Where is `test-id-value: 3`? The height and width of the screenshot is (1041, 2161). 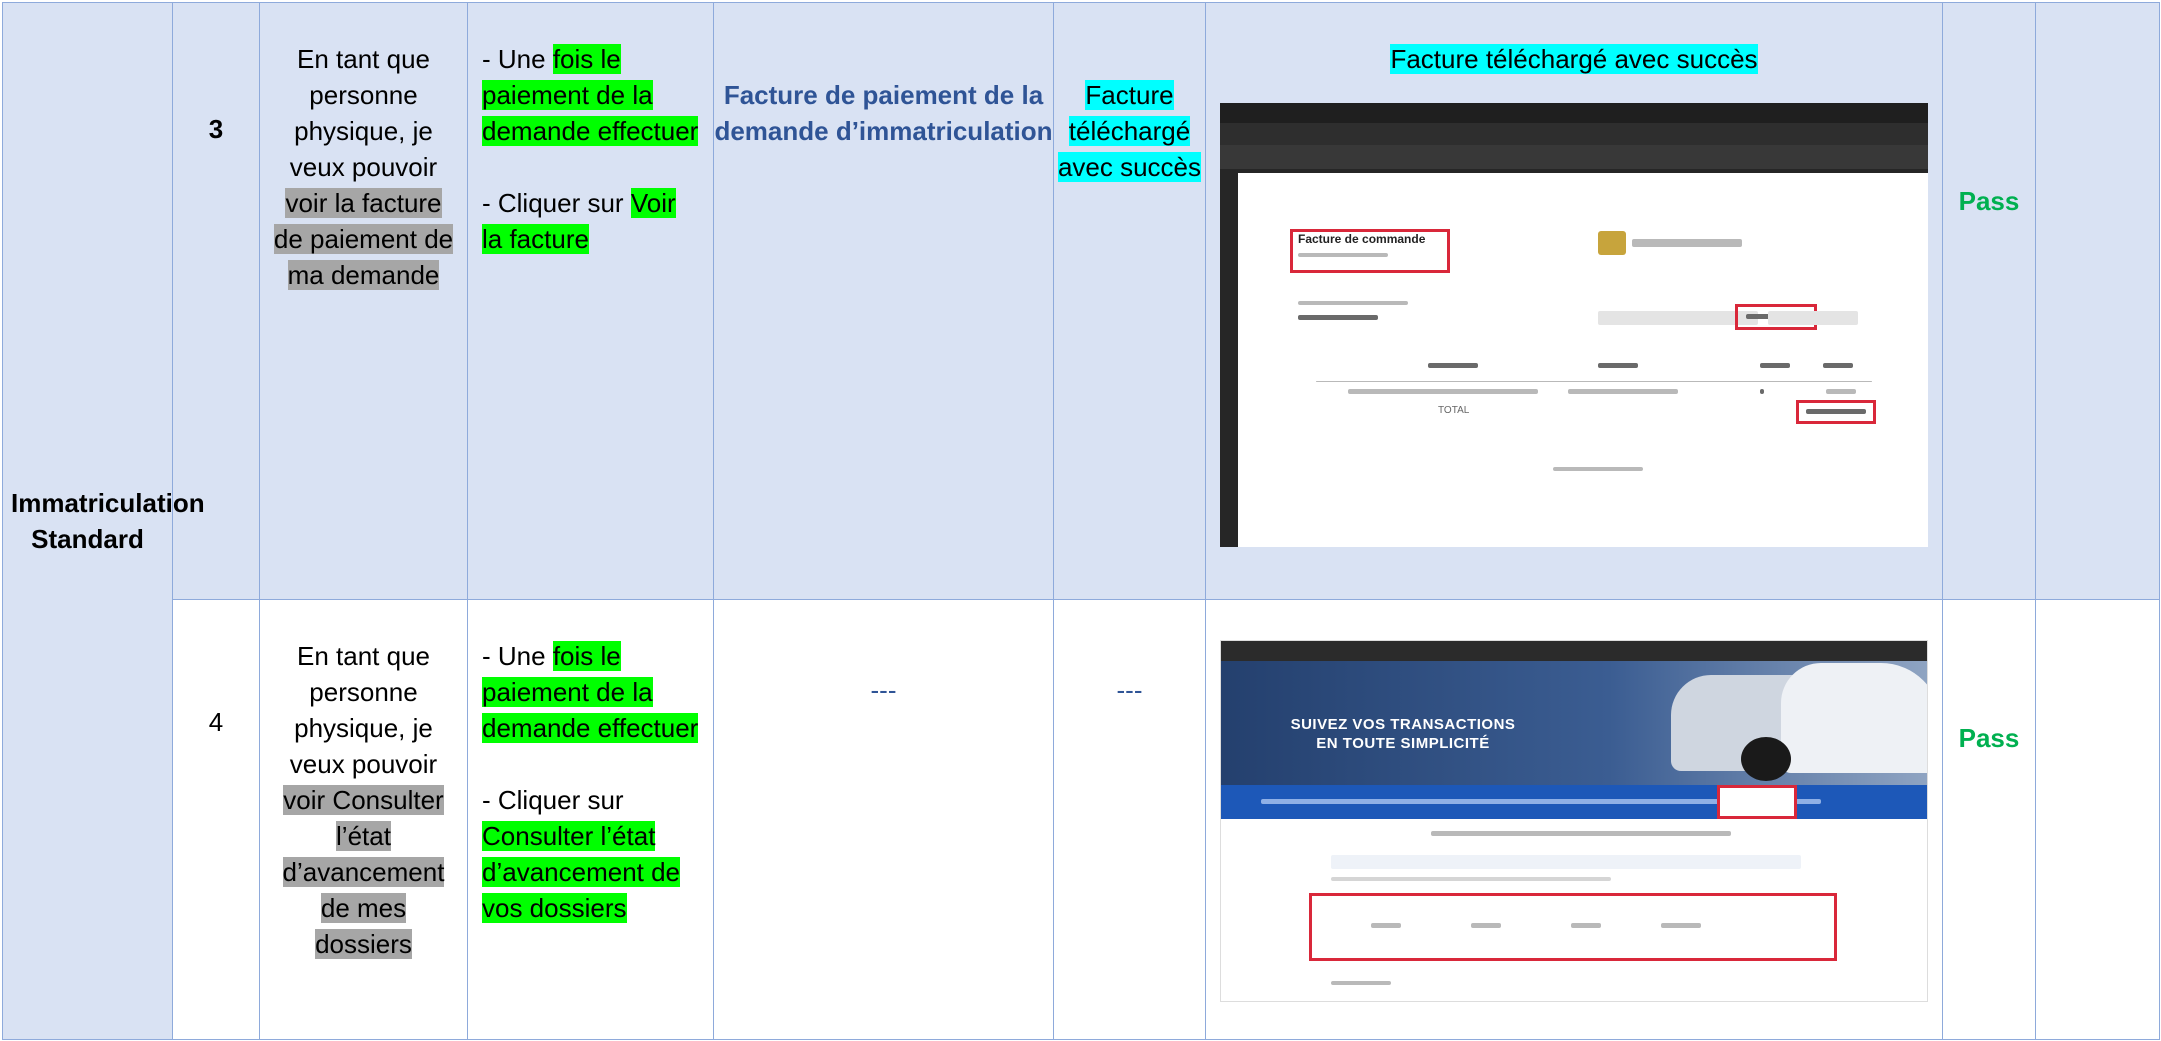 test-id-value: 3 is located at coordinates (216, 129).